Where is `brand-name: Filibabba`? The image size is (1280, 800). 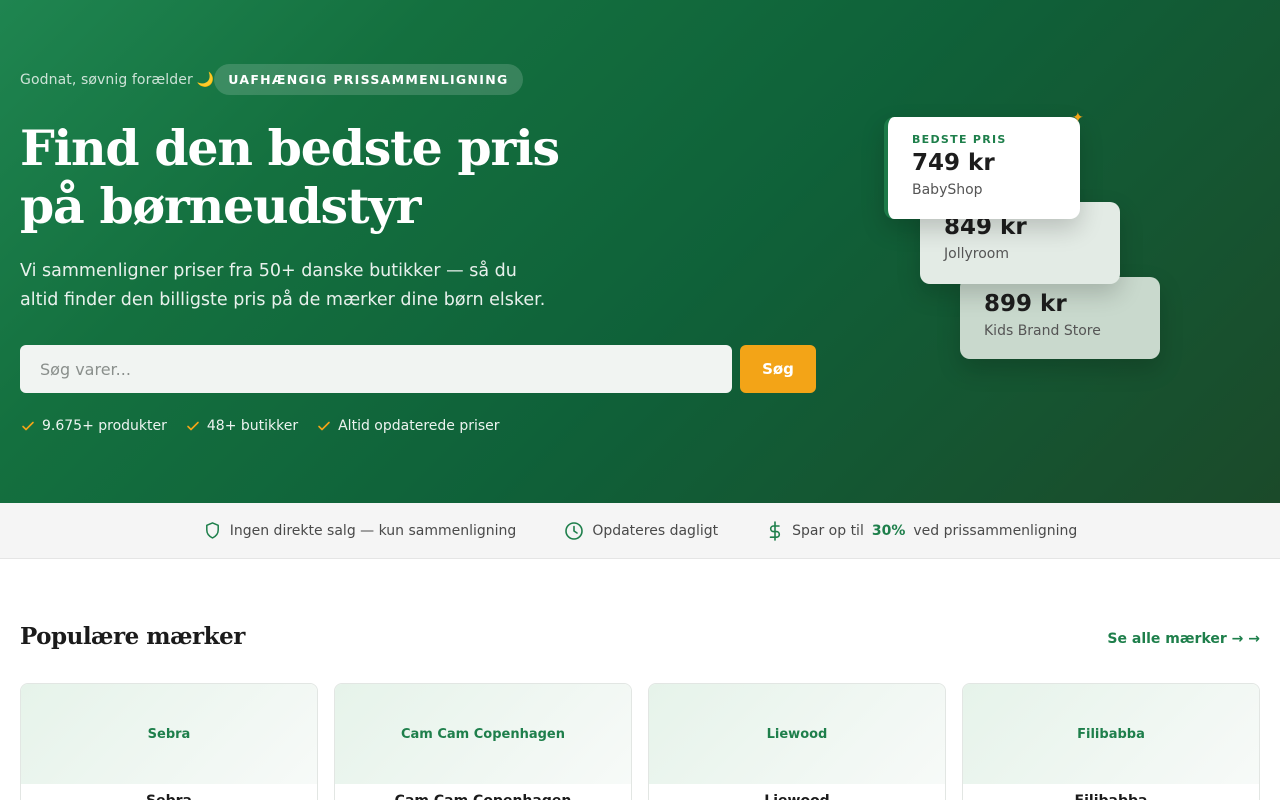
brand-name: Filibabba is located at coordinates (1111, 792).